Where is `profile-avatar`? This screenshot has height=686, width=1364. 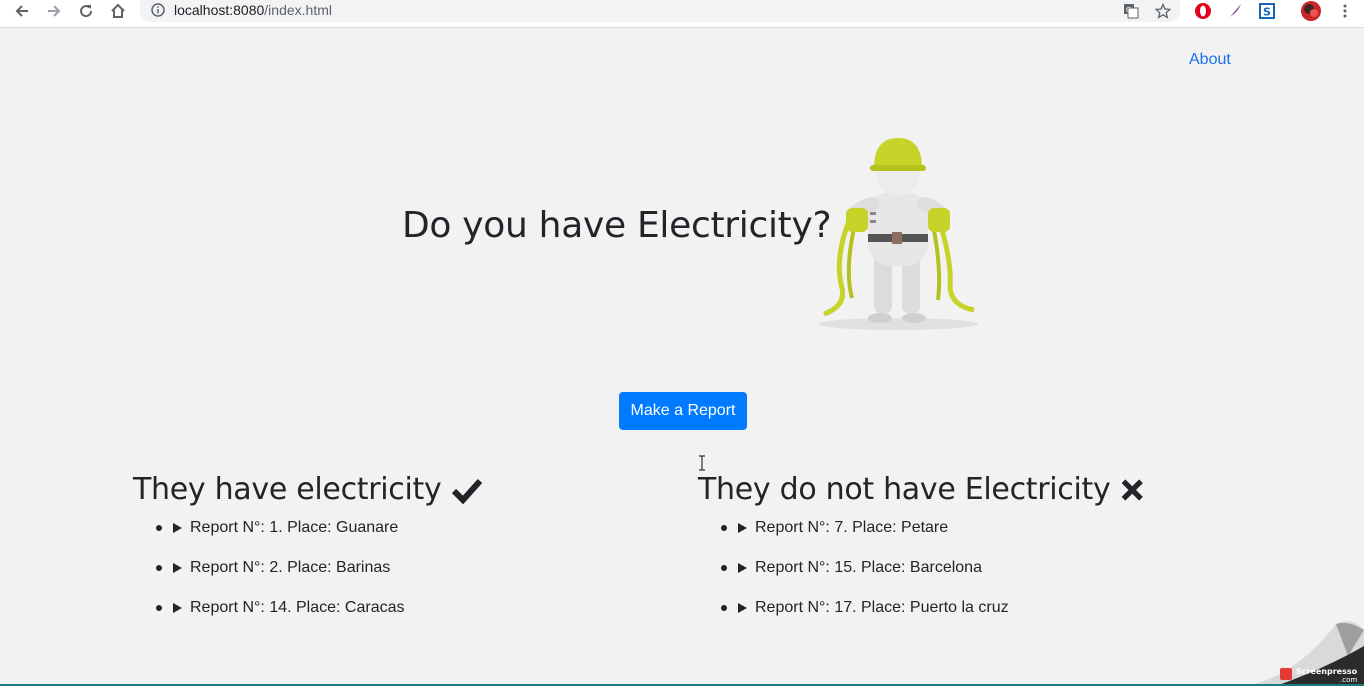 profile-avatar is located at coordinates (1311, 11).